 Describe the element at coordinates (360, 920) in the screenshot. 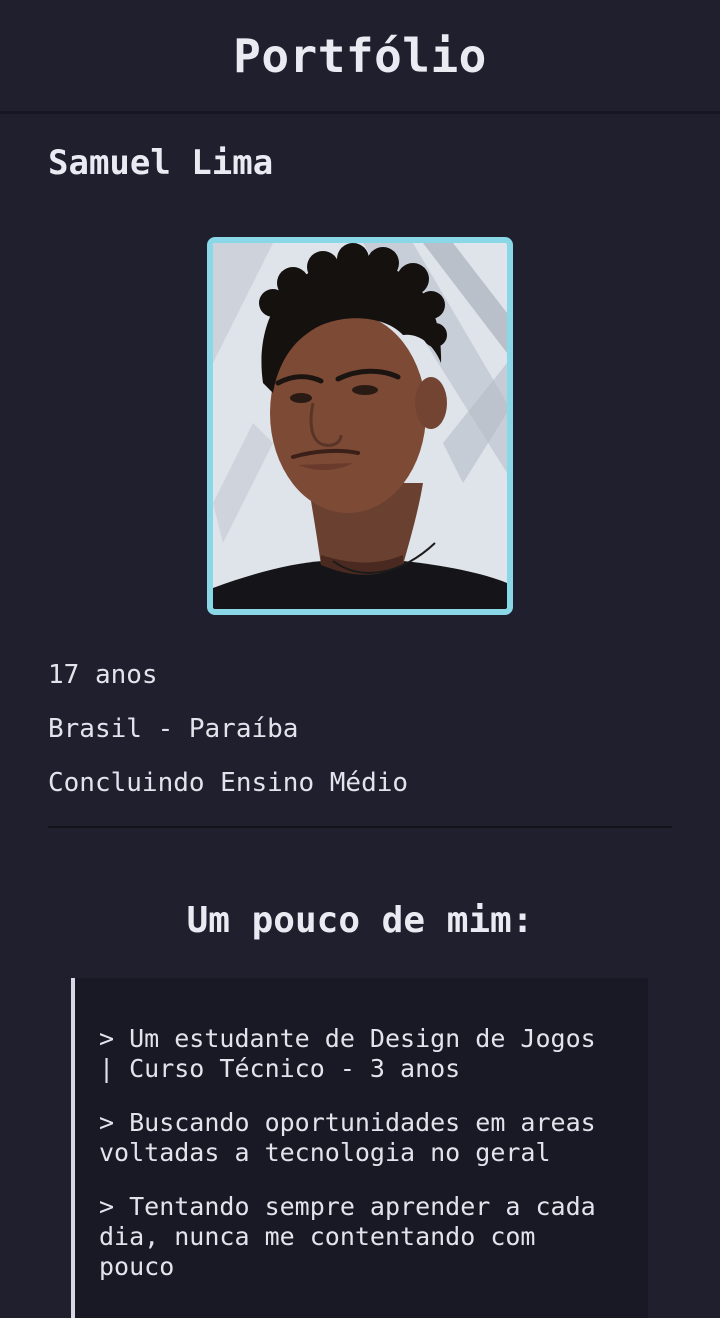

I see `about-title: Um pouco de mim:` at that location.